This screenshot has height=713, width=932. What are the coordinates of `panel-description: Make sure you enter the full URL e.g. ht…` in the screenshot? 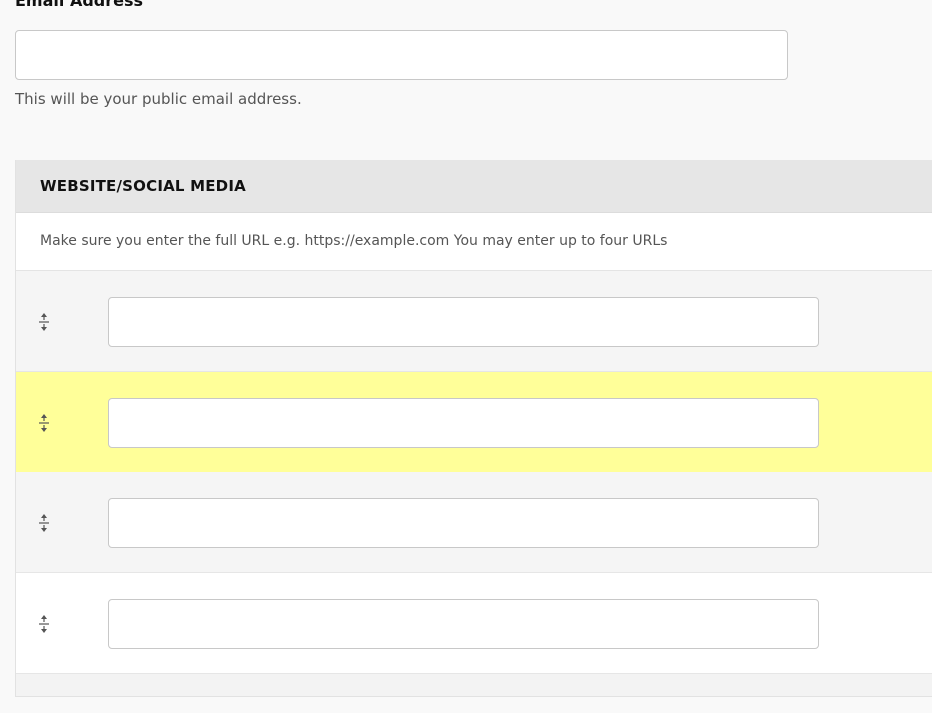 It's located at (474, 242).